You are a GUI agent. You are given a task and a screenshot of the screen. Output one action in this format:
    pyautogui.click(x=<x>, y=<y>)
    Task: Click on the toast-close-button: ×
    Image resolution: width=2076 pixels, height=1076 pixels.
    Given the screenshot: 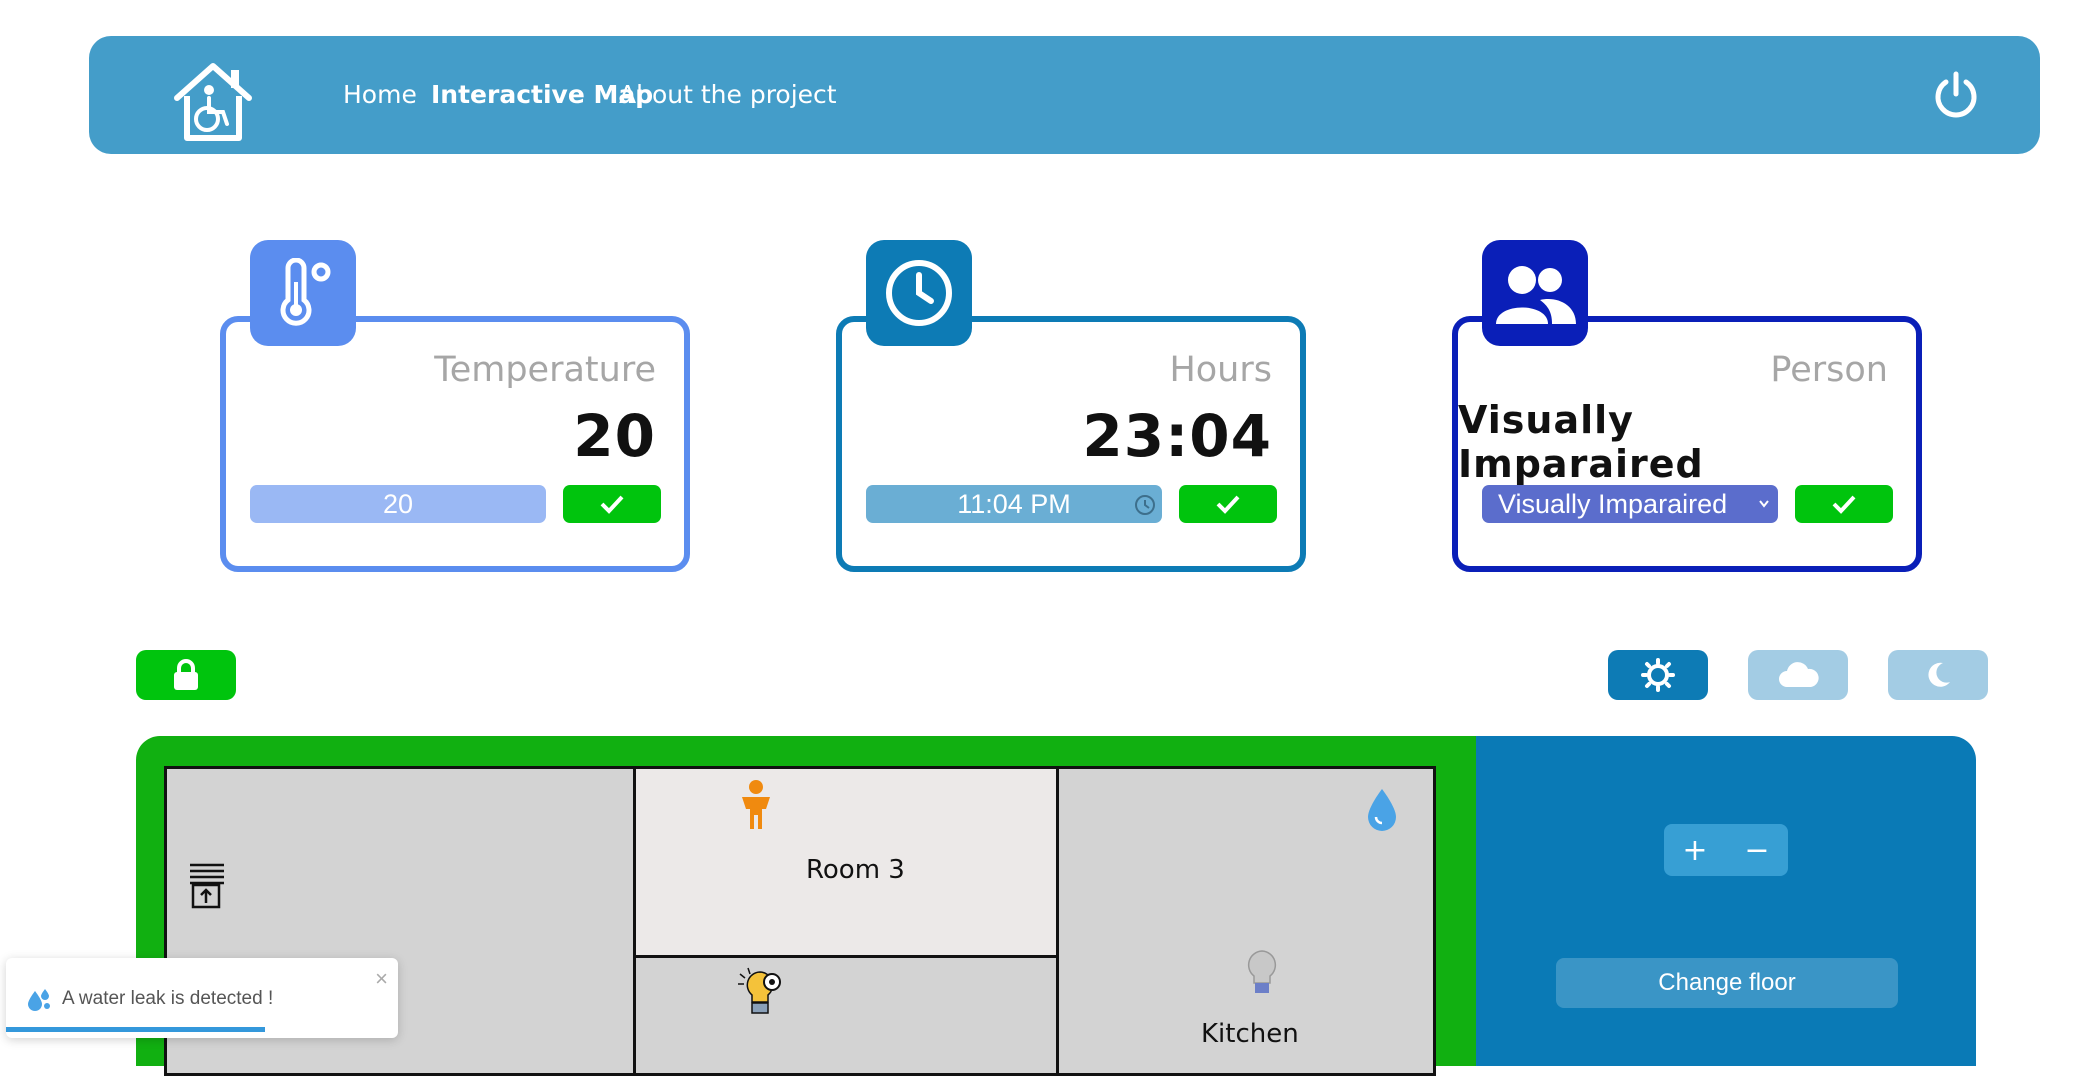 What is the action you would take?
    pyautogui.click(x=381, y=979)
    